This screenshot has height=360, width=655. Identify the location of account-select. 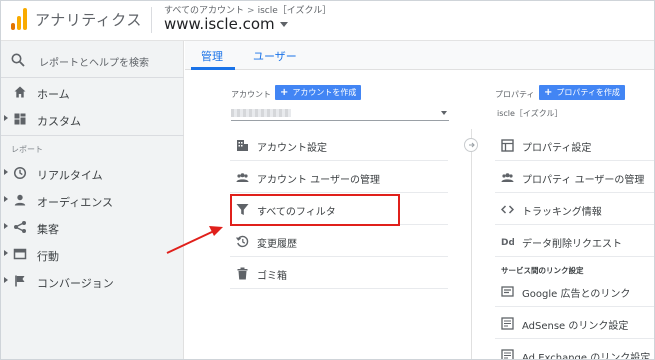
(340, 113).